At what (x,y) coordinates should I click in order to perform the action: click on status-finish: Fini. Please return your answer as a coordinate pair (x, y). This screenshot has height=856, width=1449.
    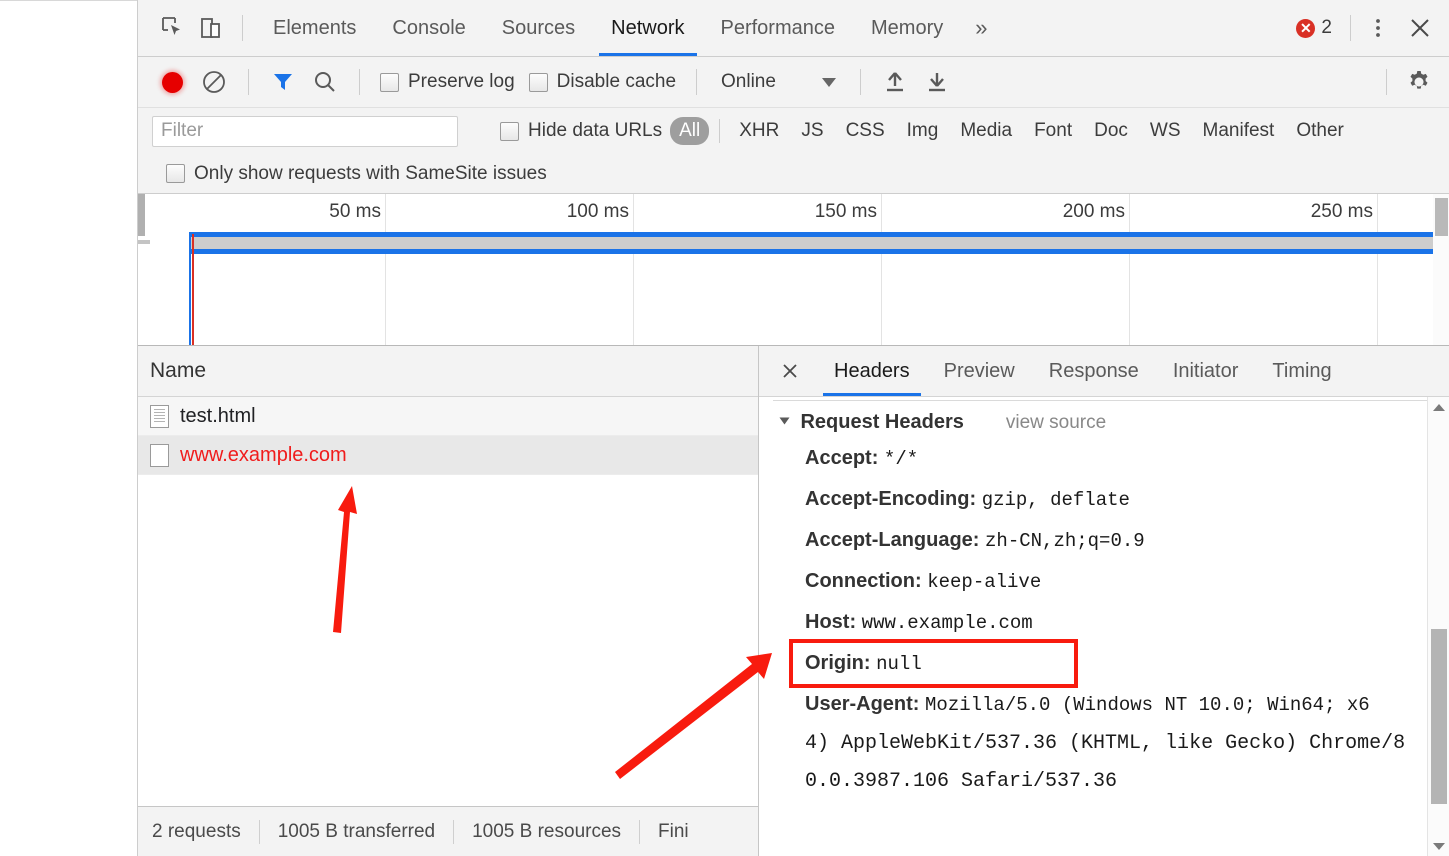
    Looking at the image, I should click on (673, 831).